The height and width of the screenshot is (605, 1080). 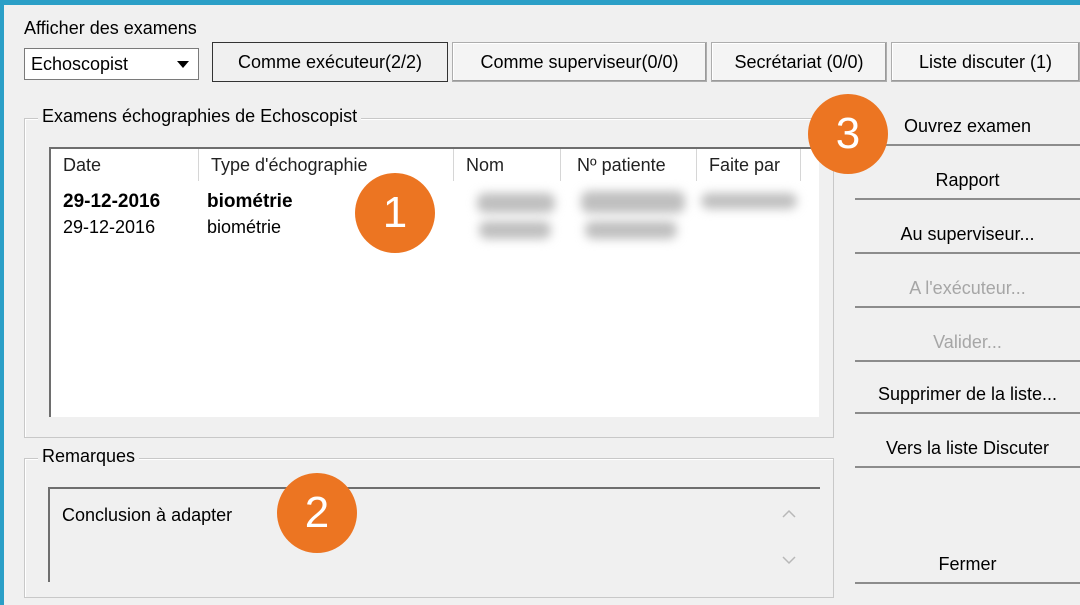 What do you see at coordinates (967, 127) in the screenshot?
I see `open-exam-button: Ouvrez examen` at bounding box center [967, 127].